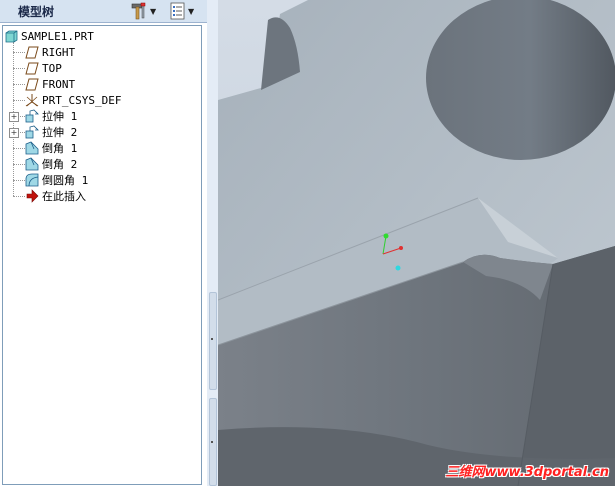 The height and width of the screenshot is (486, 615). I want to click on tree-item-label: TOP, so click(52, 68).